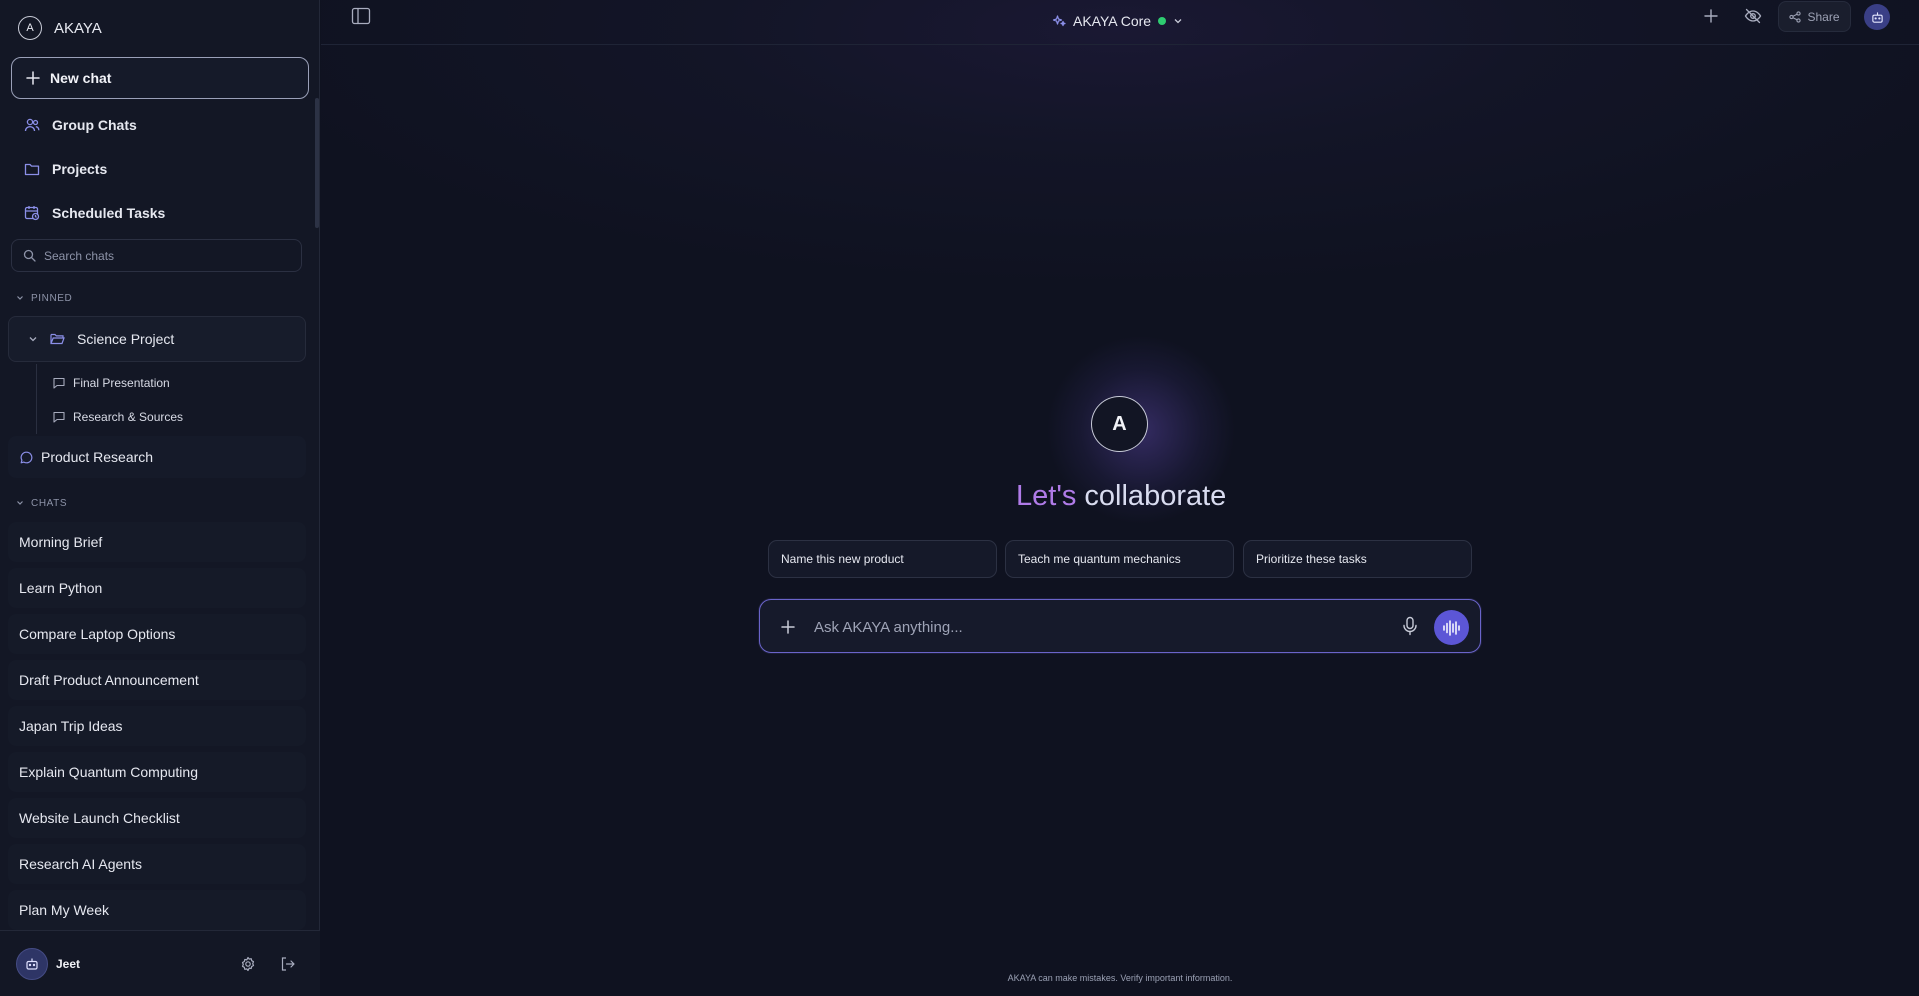  Describe the element at coordinates (1119, 424) in the screenshot. I see `hero-logo: A` at that location.